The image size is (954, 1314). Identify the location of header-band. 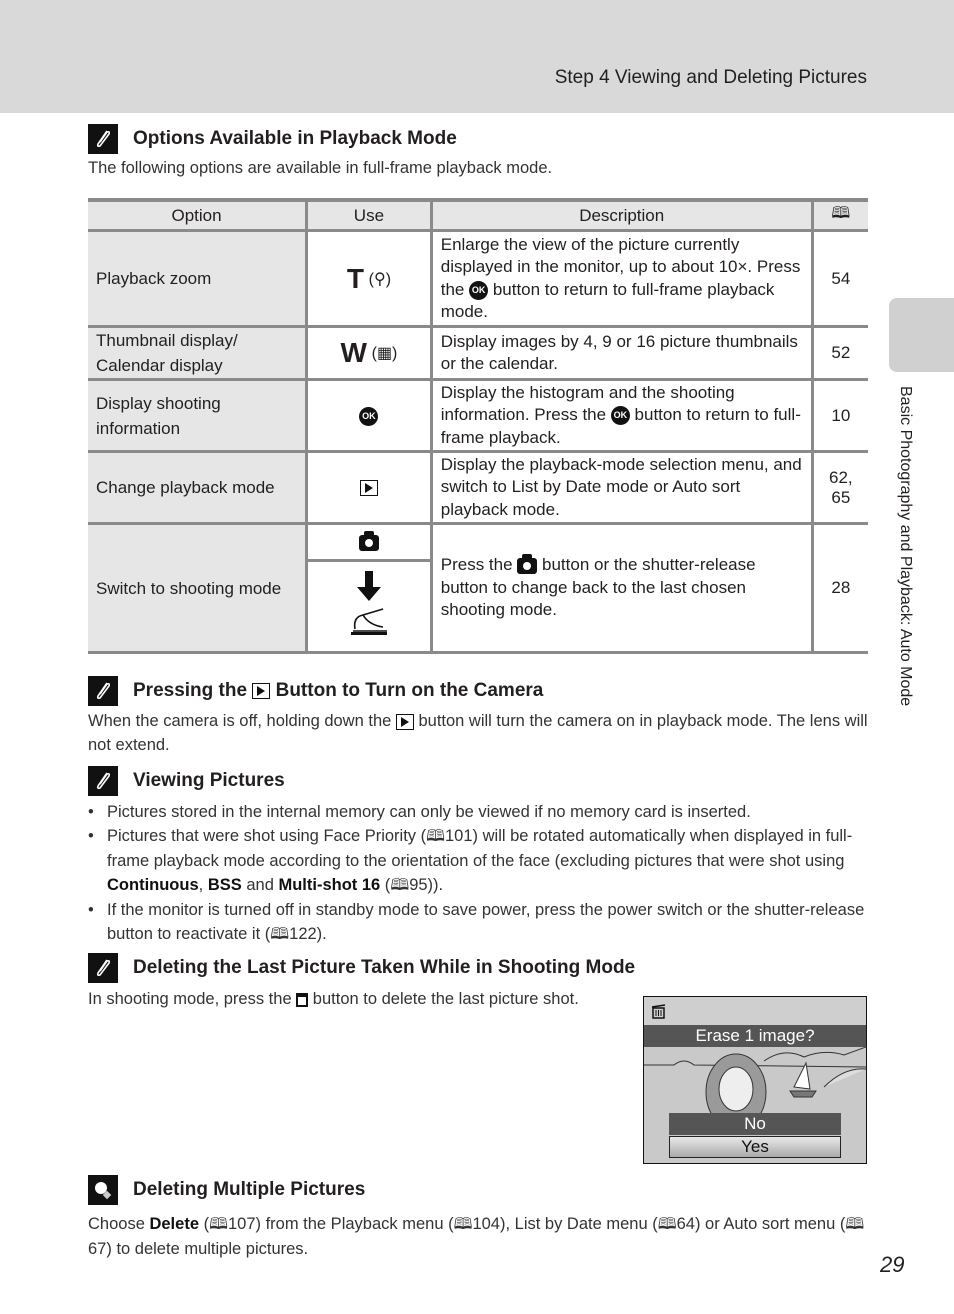
(477, 56).